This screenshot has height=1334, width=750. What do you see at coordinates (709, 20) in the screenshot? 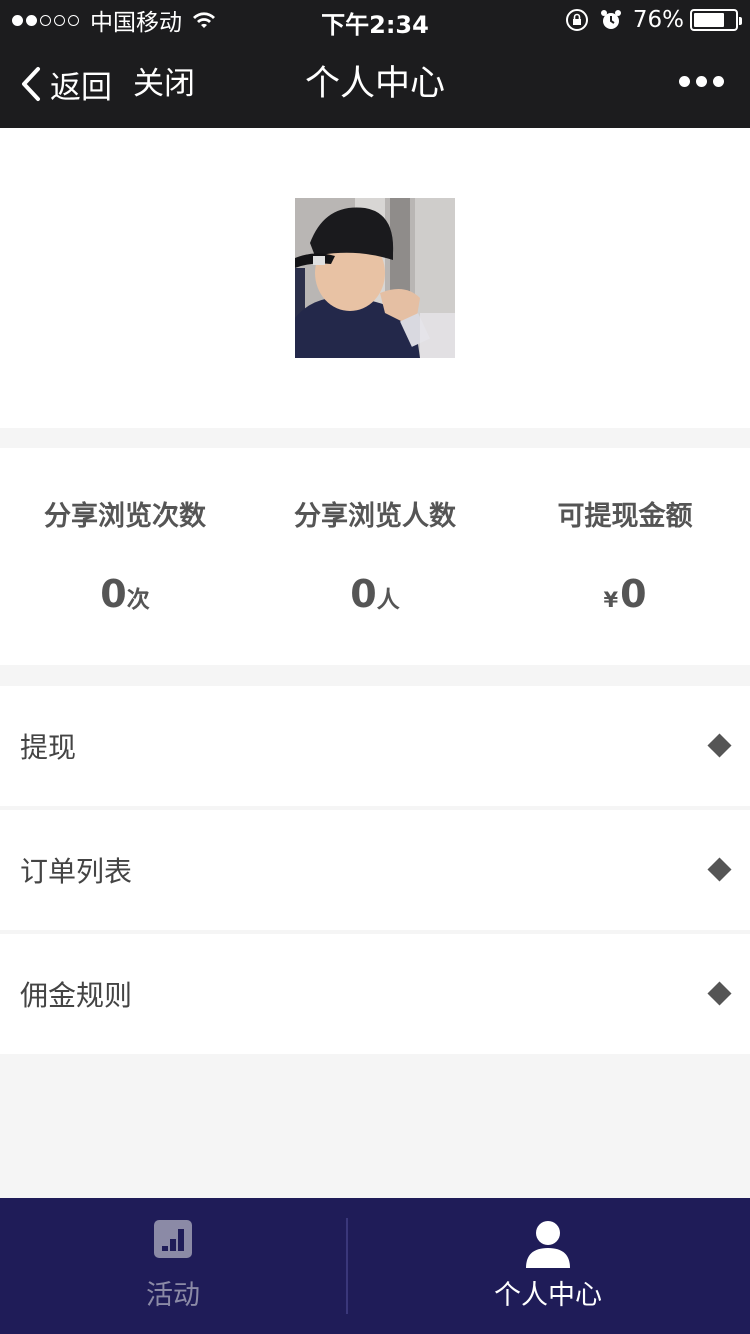
I see `battery-level` at bounding box center [709, 20].